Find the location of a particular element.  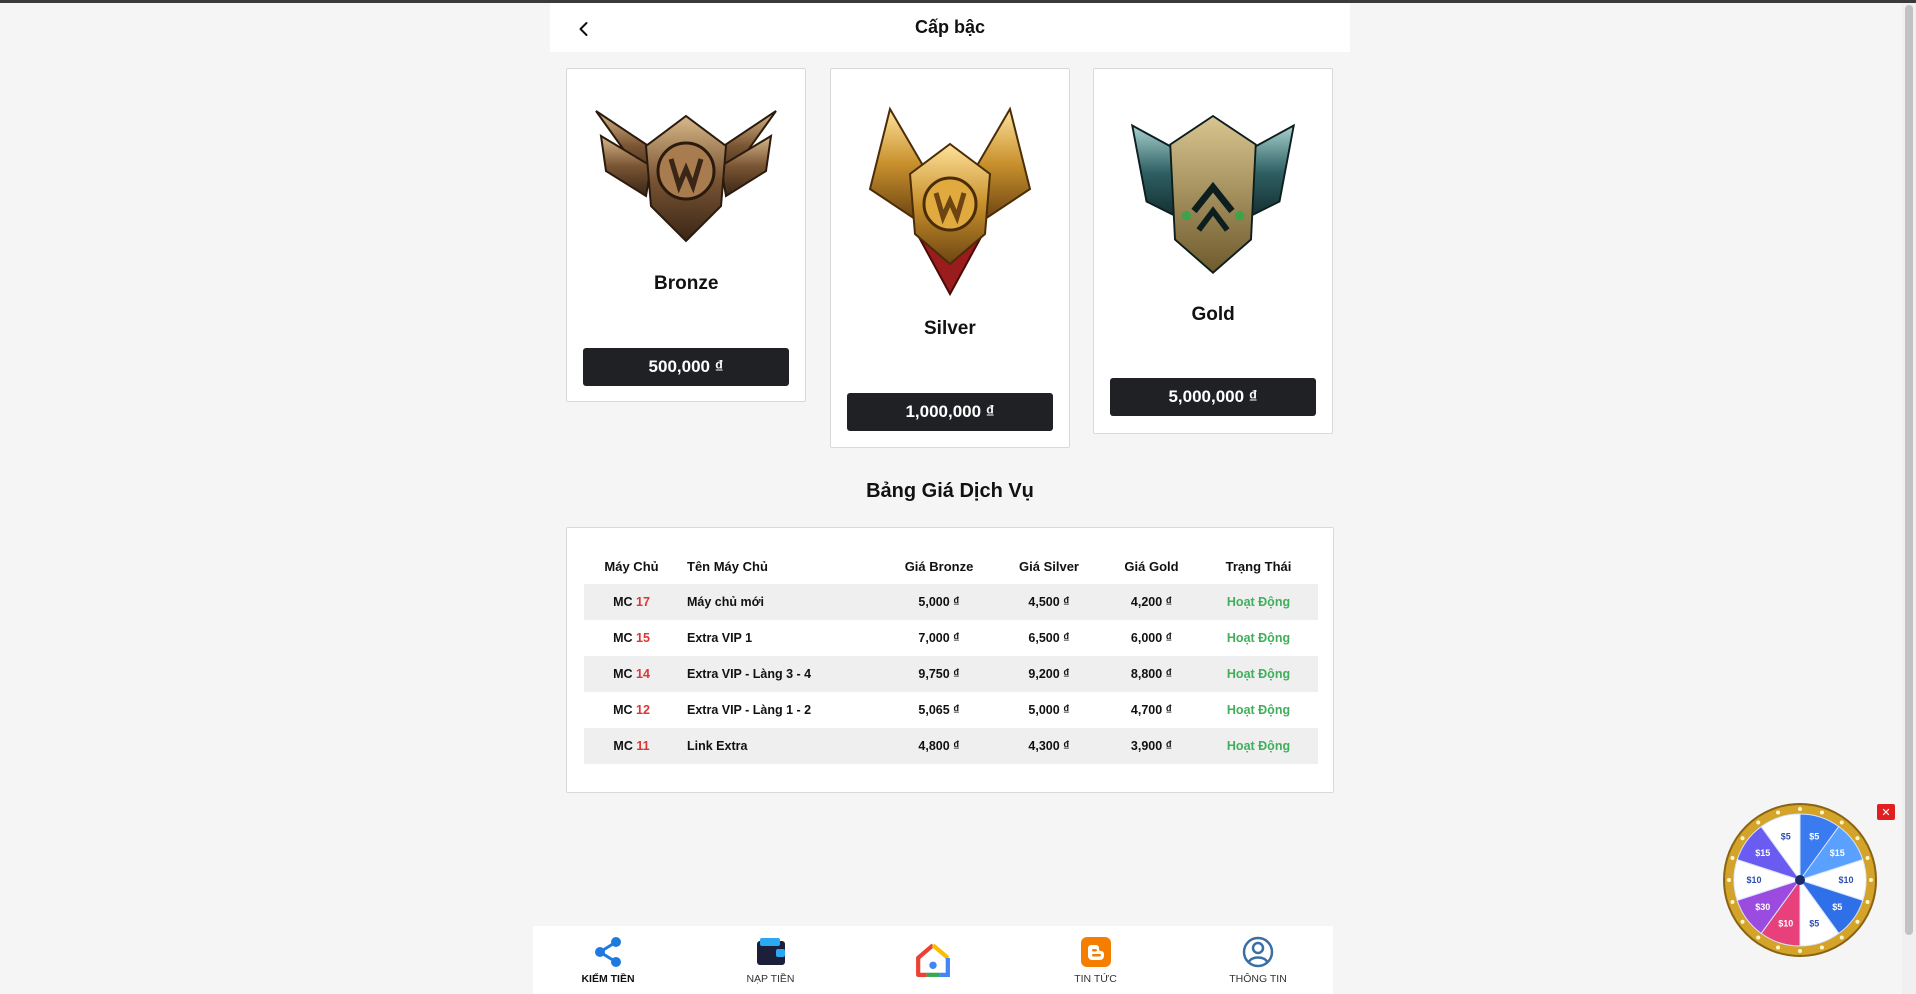

rank-name: Silver is located at coordinates (950, 328).